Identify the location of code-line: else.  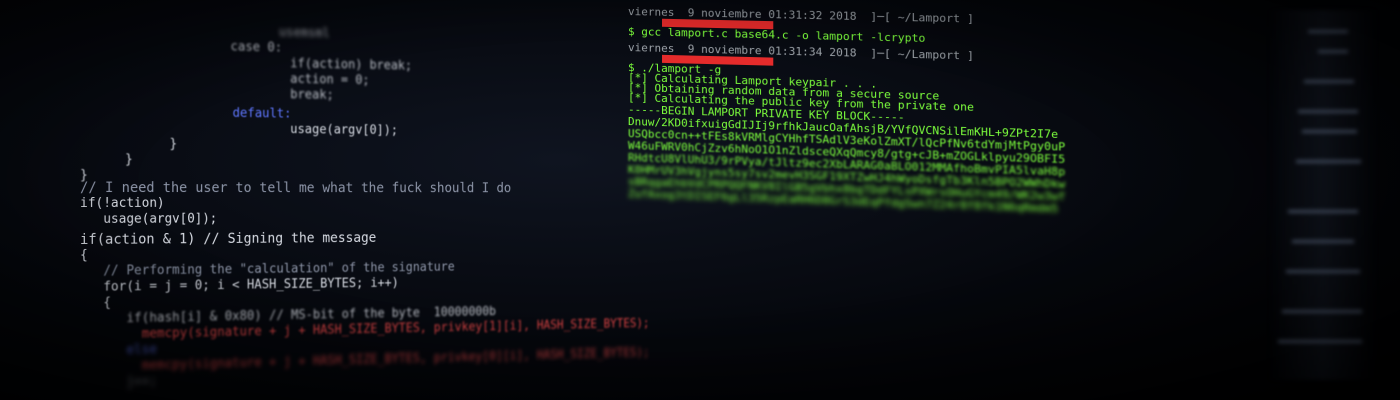
(118, 350).